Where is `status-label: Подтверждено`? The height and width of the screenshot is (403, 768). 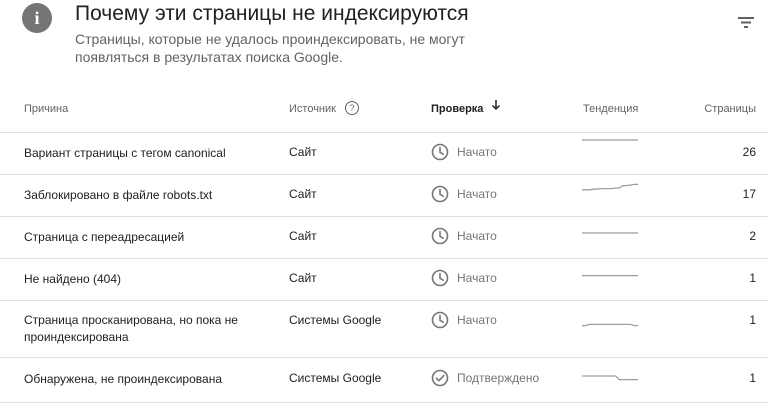 status-label: Подтверждено is located at coordinates (498, 378).